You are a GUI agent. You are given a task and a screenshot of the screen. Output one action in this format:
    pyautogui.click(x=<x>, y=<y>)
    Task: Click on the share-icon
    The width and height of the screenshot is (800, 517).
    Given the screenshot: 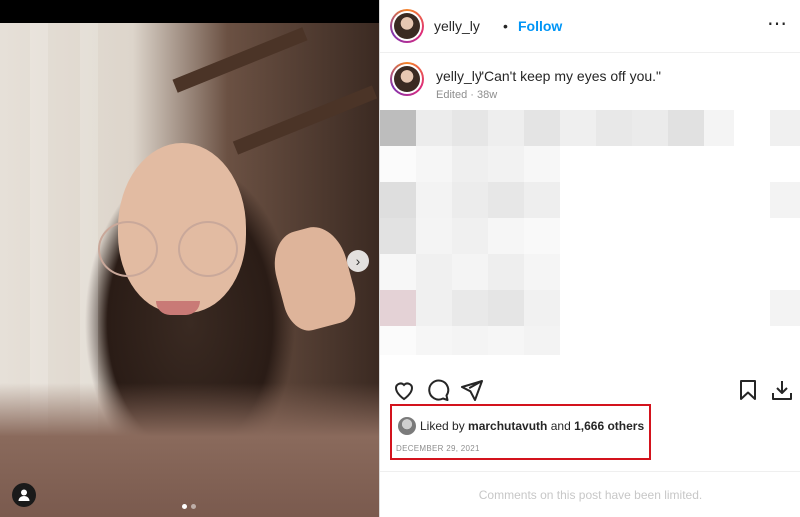 What is the action you would take?
    pyautogui.click(x=472, y=390)
    